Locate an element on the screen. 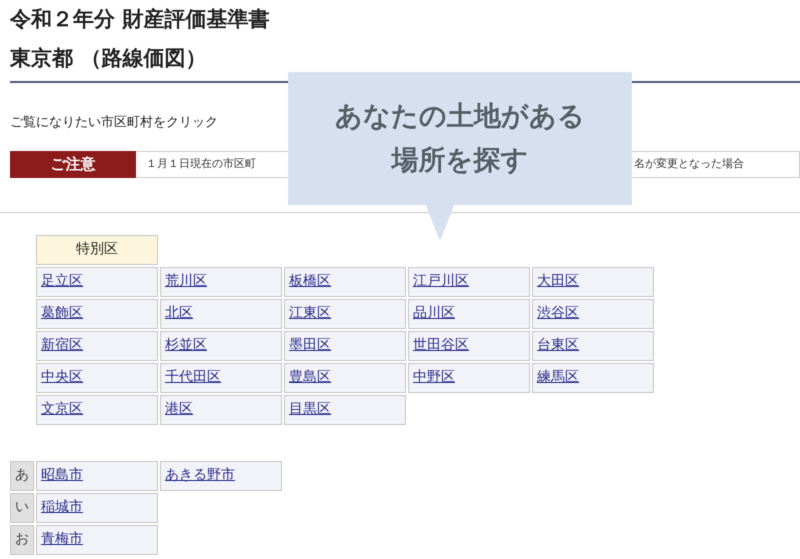 This screenshot has height=559, width=800. callout-text: あなたの土地がある is located at coordinates (460, 117).